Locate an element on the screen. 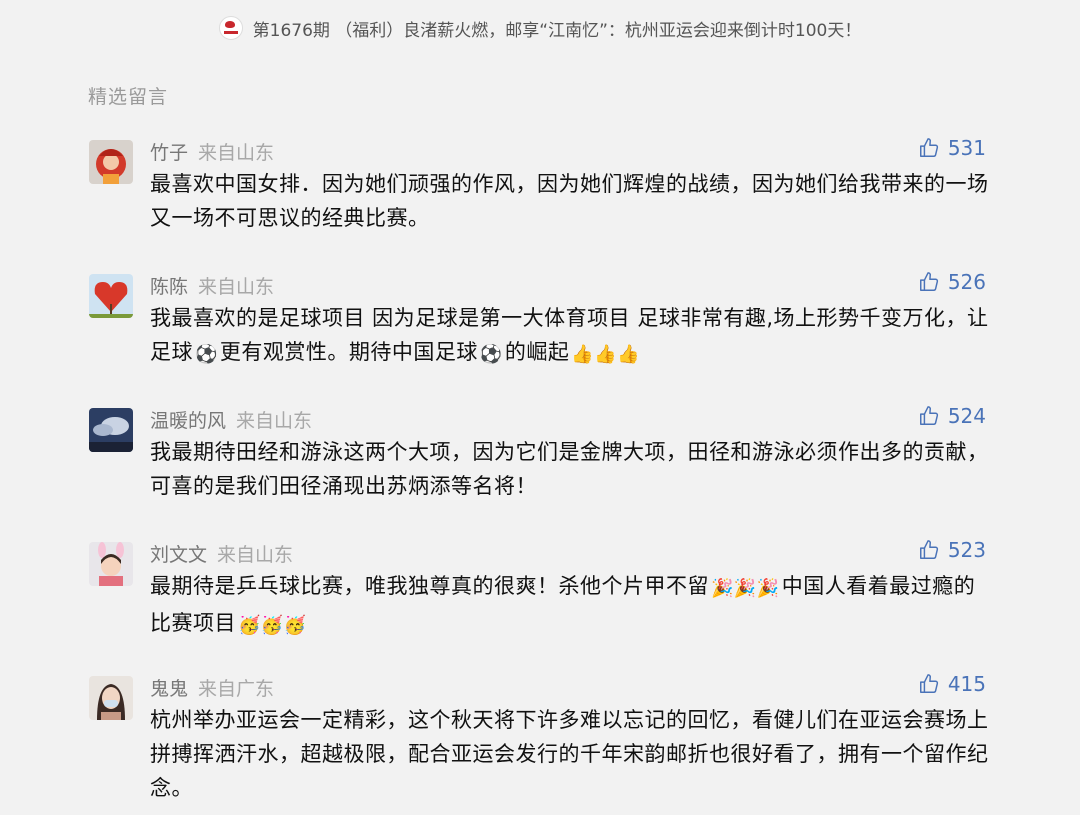 This screenshot has width=1080, height=815. comment-text-part: 最期待是乒乓球比赛，唯我独尊真的很爽！杀他个片甲不留 is located at coordinates (429, 586).